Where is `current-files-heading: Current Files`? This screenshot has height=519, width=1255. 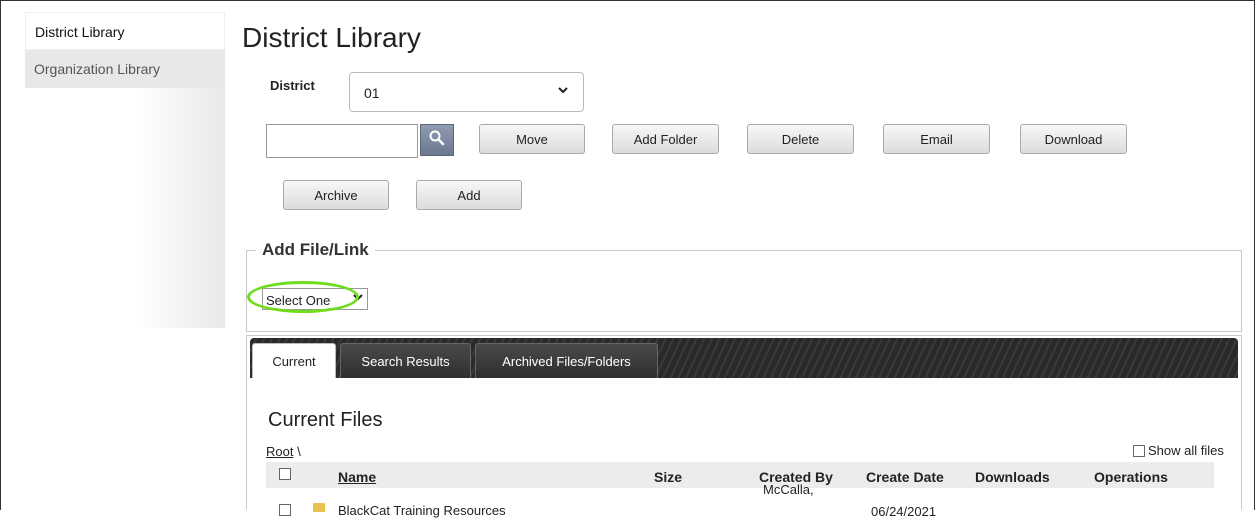 current-files-heading: Current Files is located at coordinates (325, 420).